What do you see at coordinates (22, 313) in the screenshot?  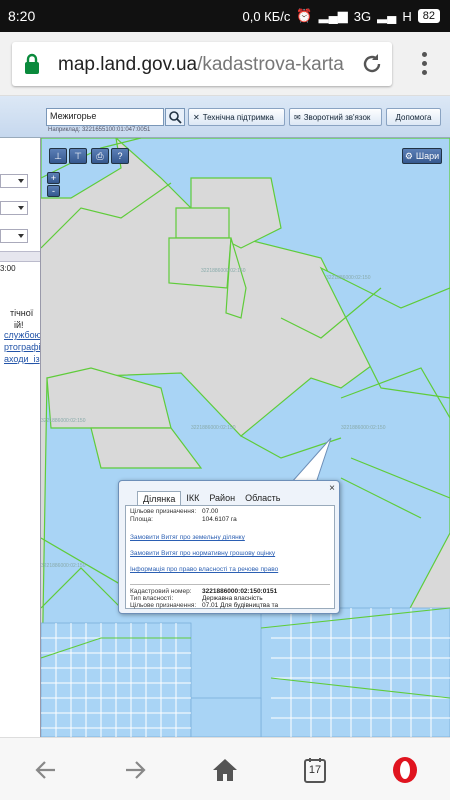 I see `panel-text-1: тічної` at bounding box center [22, 313].